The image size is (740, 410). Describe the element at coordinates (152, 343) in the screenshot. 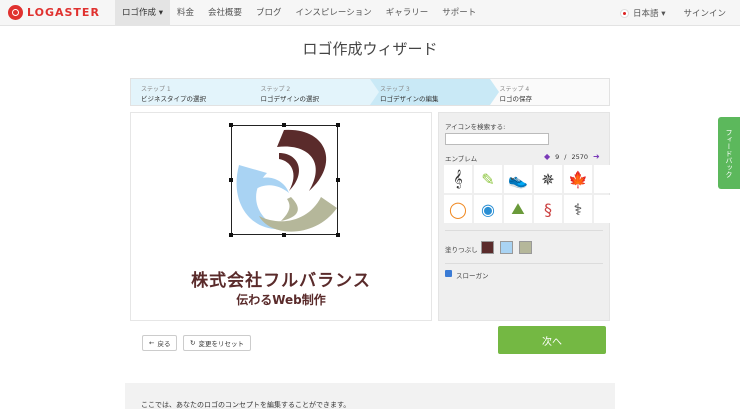

I see `arrow-left-icon: ←` at that location.